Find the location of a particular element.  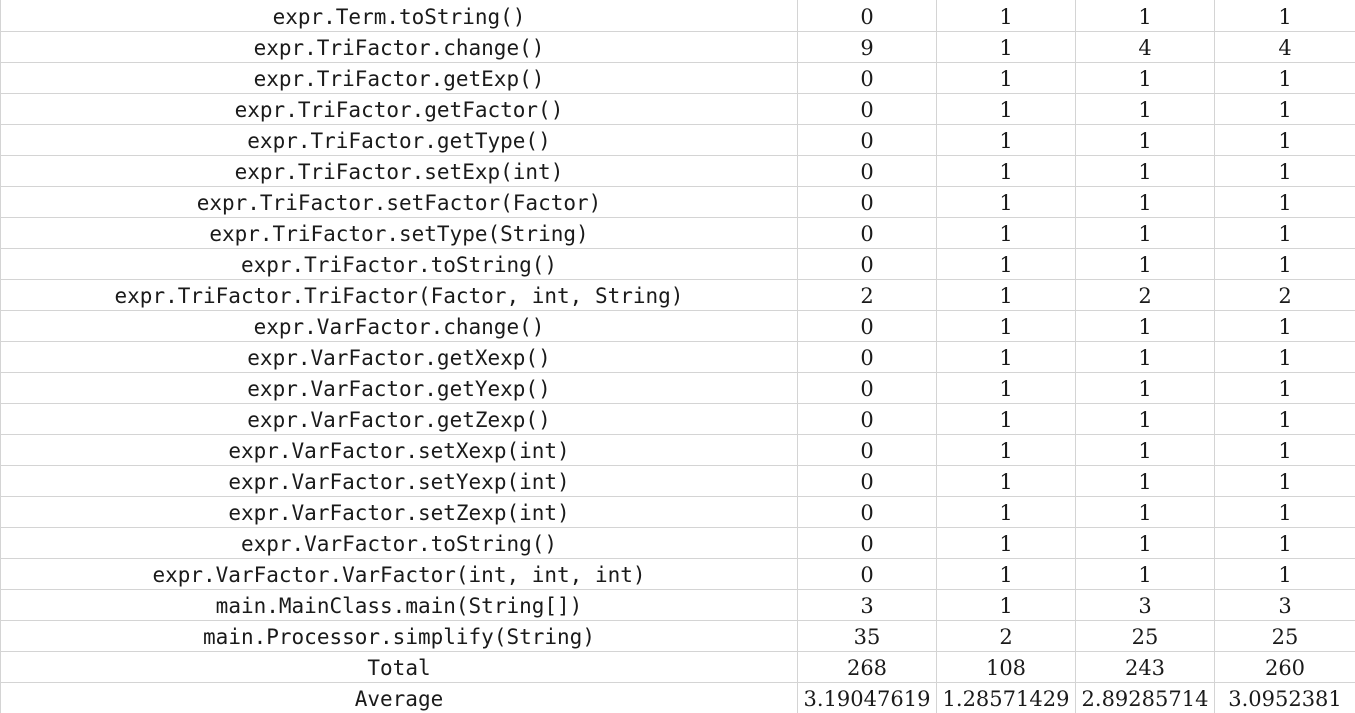

method-name-cell: main.MainClass.main(String[]) is located at coordinates (399, 604).